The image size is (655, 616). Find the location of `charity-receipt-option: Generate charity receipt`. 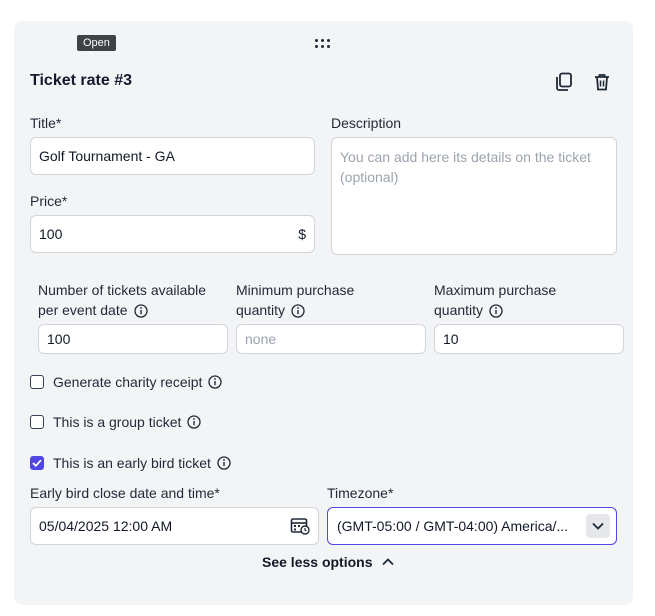

charity-receipt-option: Generate charity receipt is located at coordinates (126, 382).